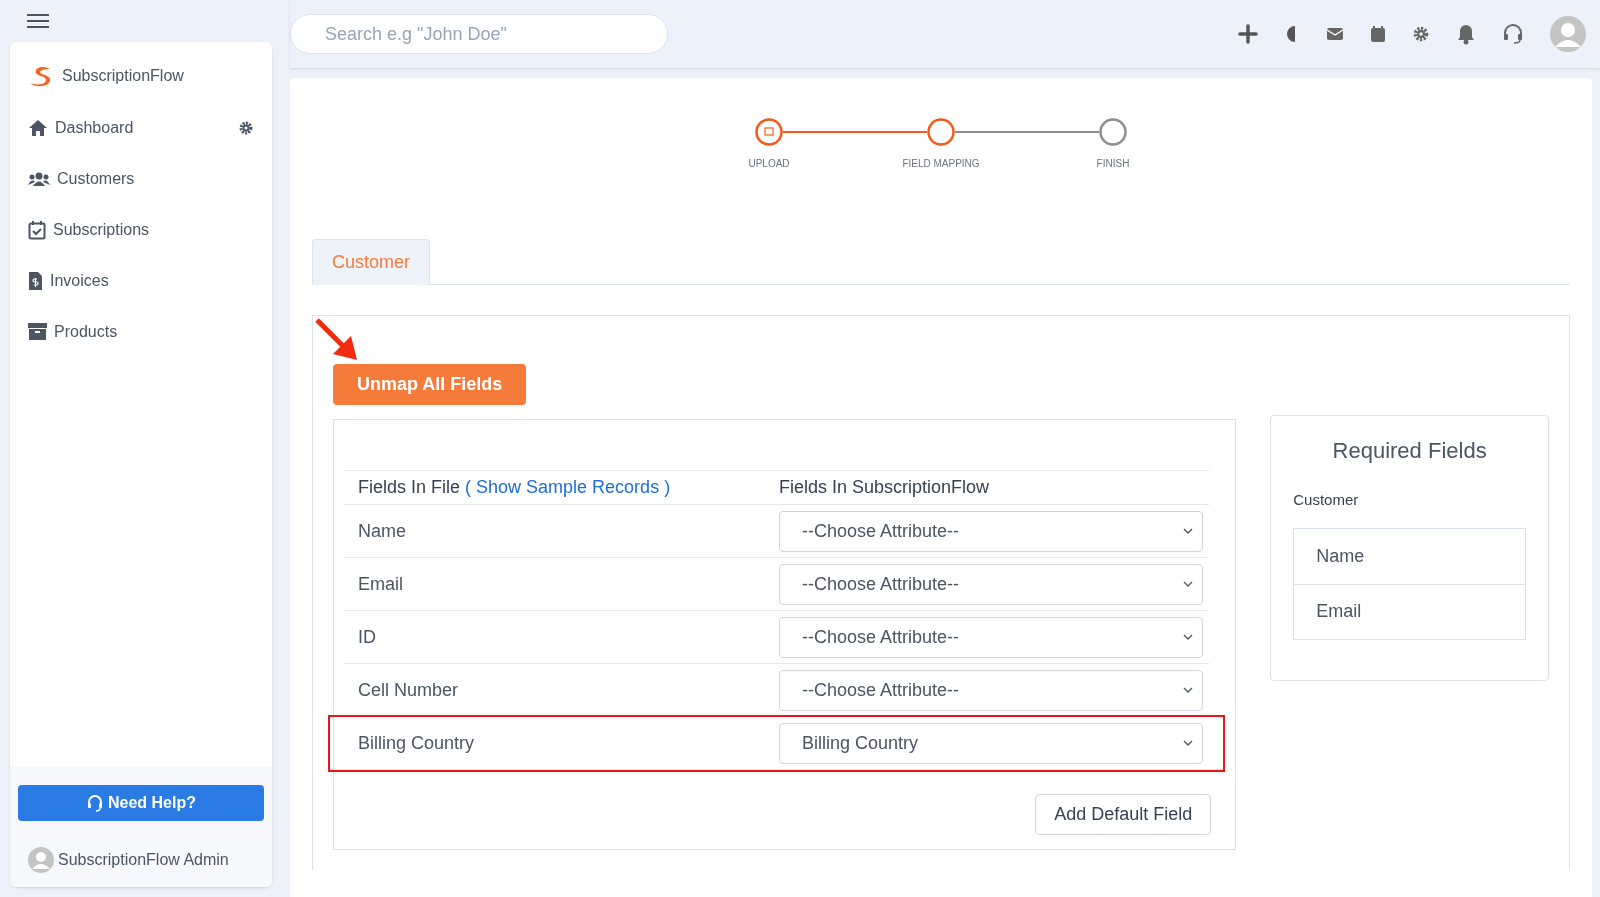  Describe the element at coordinates (143, 860) in the screenshot. I see `user-name: SubscriptionFlow Admin` at that location.